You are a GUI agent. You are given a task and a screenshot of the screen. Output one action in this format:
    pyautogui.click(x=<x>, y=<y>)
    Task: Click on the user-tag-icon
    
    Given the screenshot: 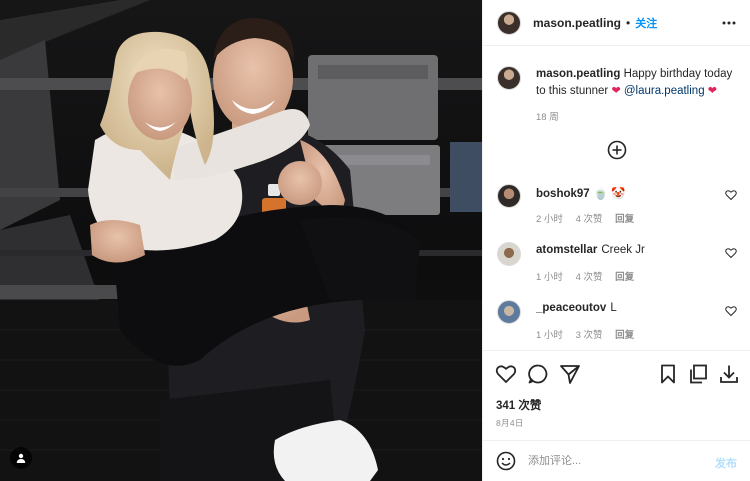 What is the action you would take?
    pyautogui.click(x=21, y=458)
    